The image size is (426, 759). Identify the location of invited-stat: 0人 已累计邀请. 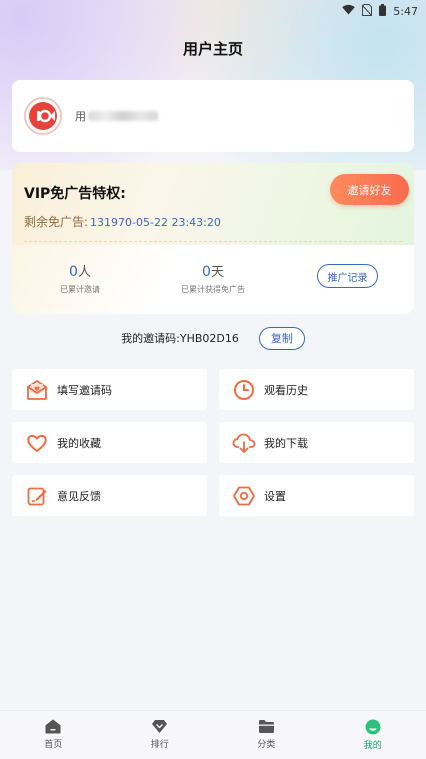
(80, 278).